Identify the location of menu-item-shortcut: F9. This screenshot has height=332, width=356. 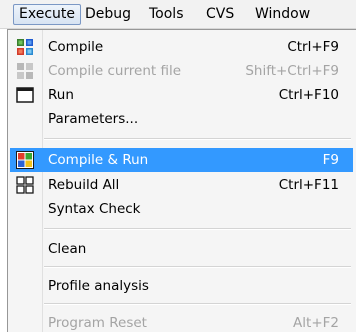
(330, 160).